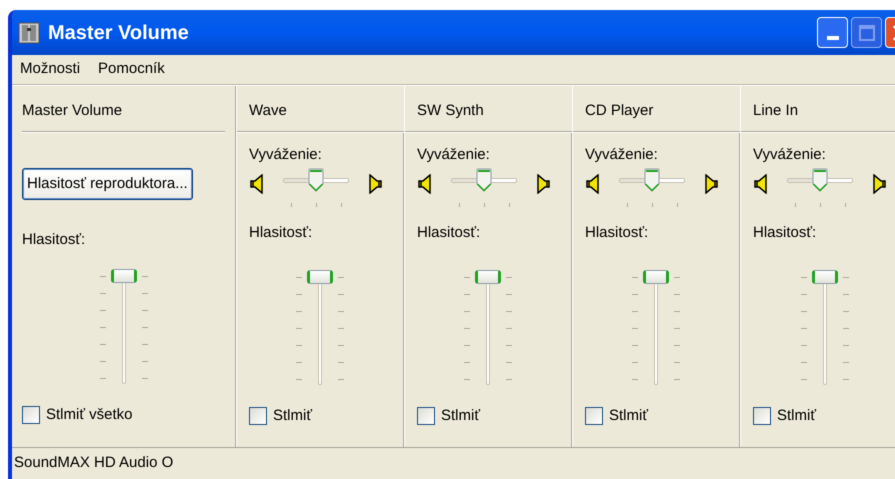 This screenshot has height=479, width=895. I want to click on channel-title: CD Player, so click(619, 111).